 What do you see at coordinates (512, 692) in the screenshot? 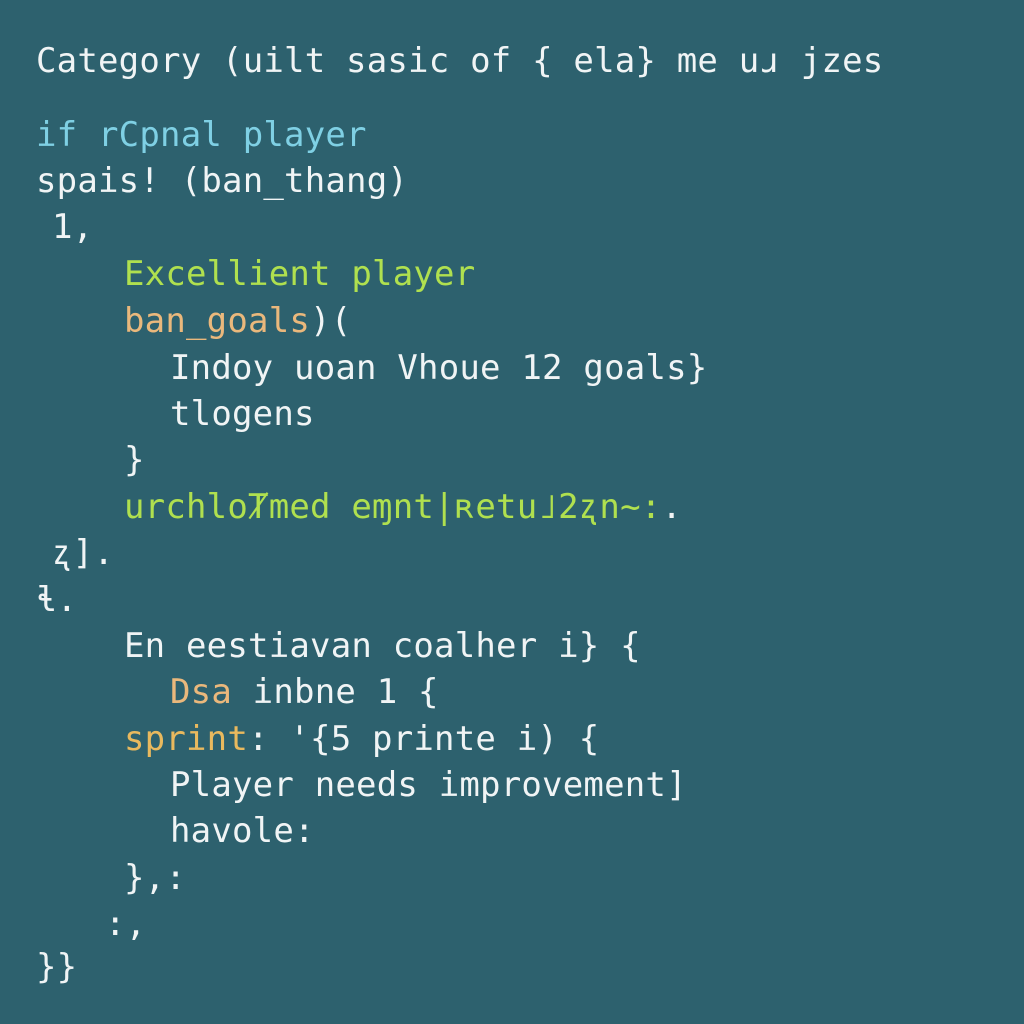
I see `code-line: Dsa inbne 1 {` at bounding box center [512, 692].